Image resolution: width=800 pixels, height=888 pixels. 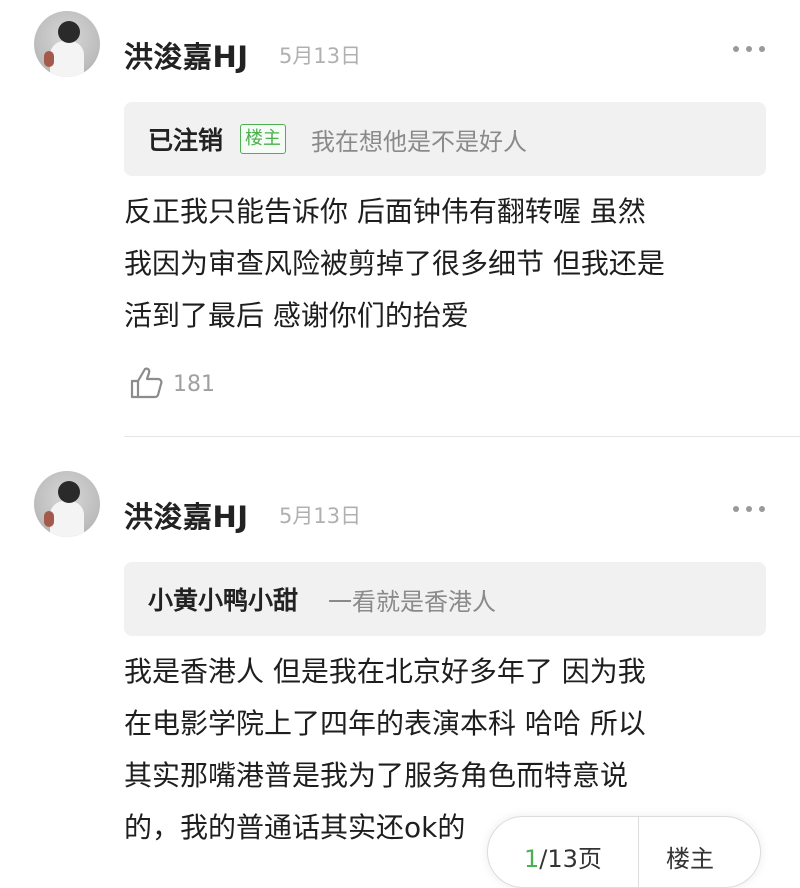 What do you see at coordinates (146, 383) in the screenshot?
I see `thumb-up-icon` at bounding box center [146, 383].